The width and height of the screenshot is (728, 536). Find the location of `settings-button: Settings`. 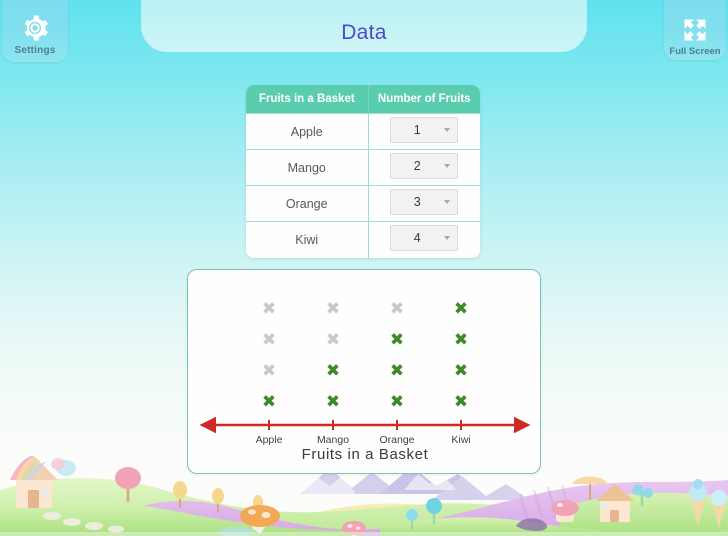

settings-button: Settings is located at coordinates (35, 31).